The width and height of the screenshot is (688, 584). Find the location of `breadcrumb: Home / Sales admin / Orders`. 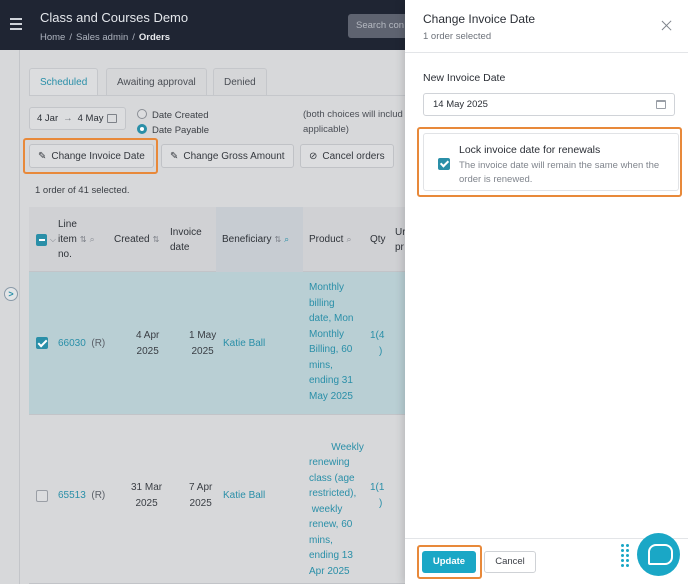

breadcrumb: Home / Sales admin / Orders is located at coordinates (105, 37).